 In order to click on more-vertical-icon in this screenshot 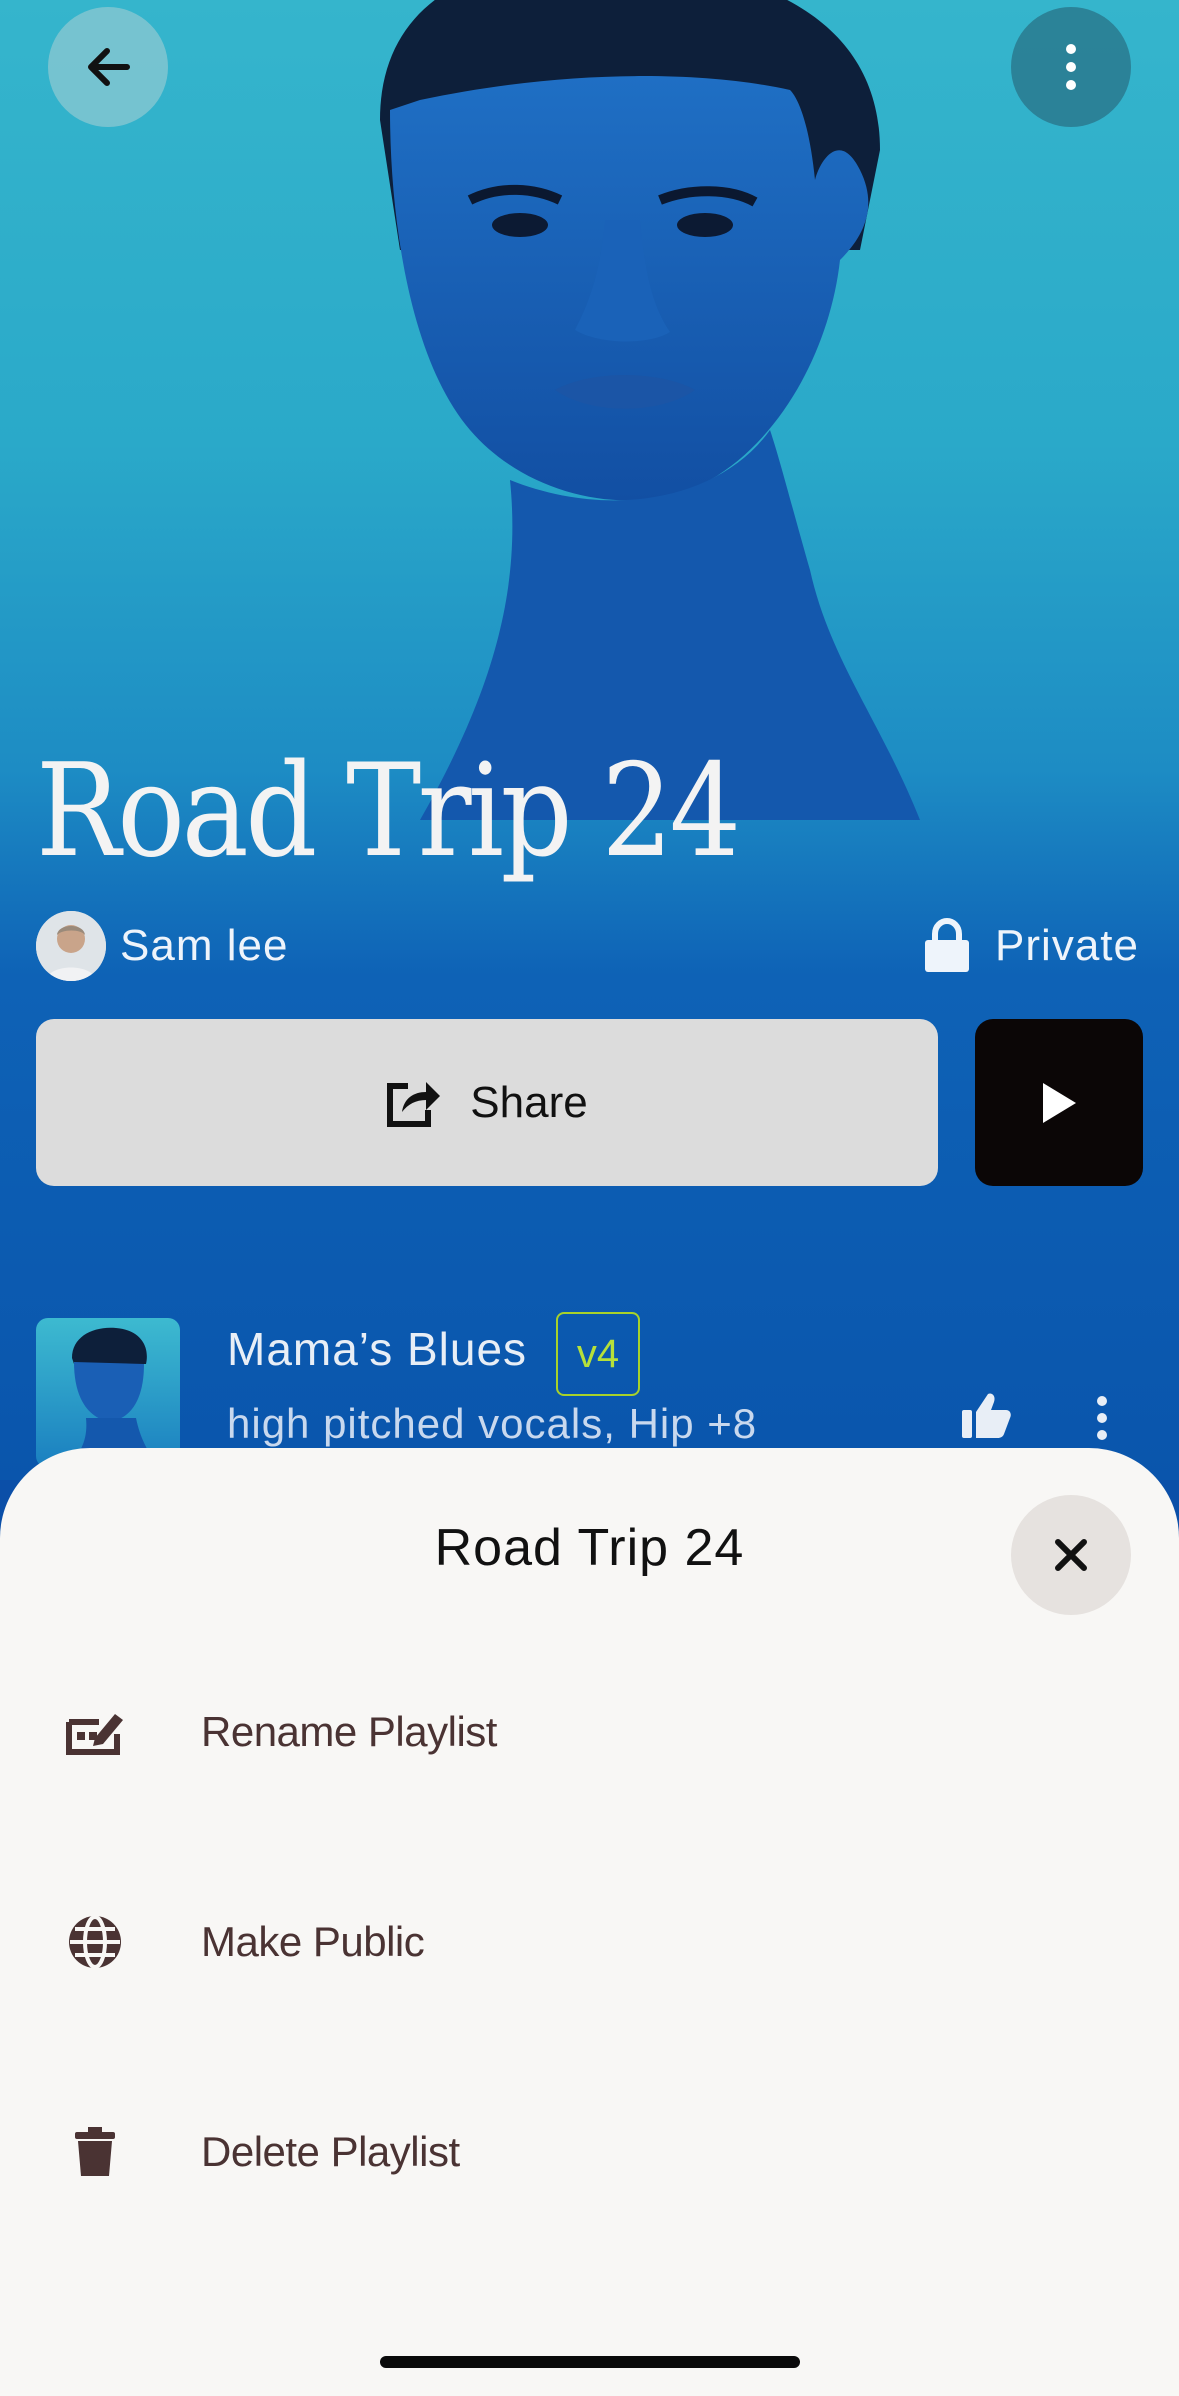, I will do `click(1071, 67)`.